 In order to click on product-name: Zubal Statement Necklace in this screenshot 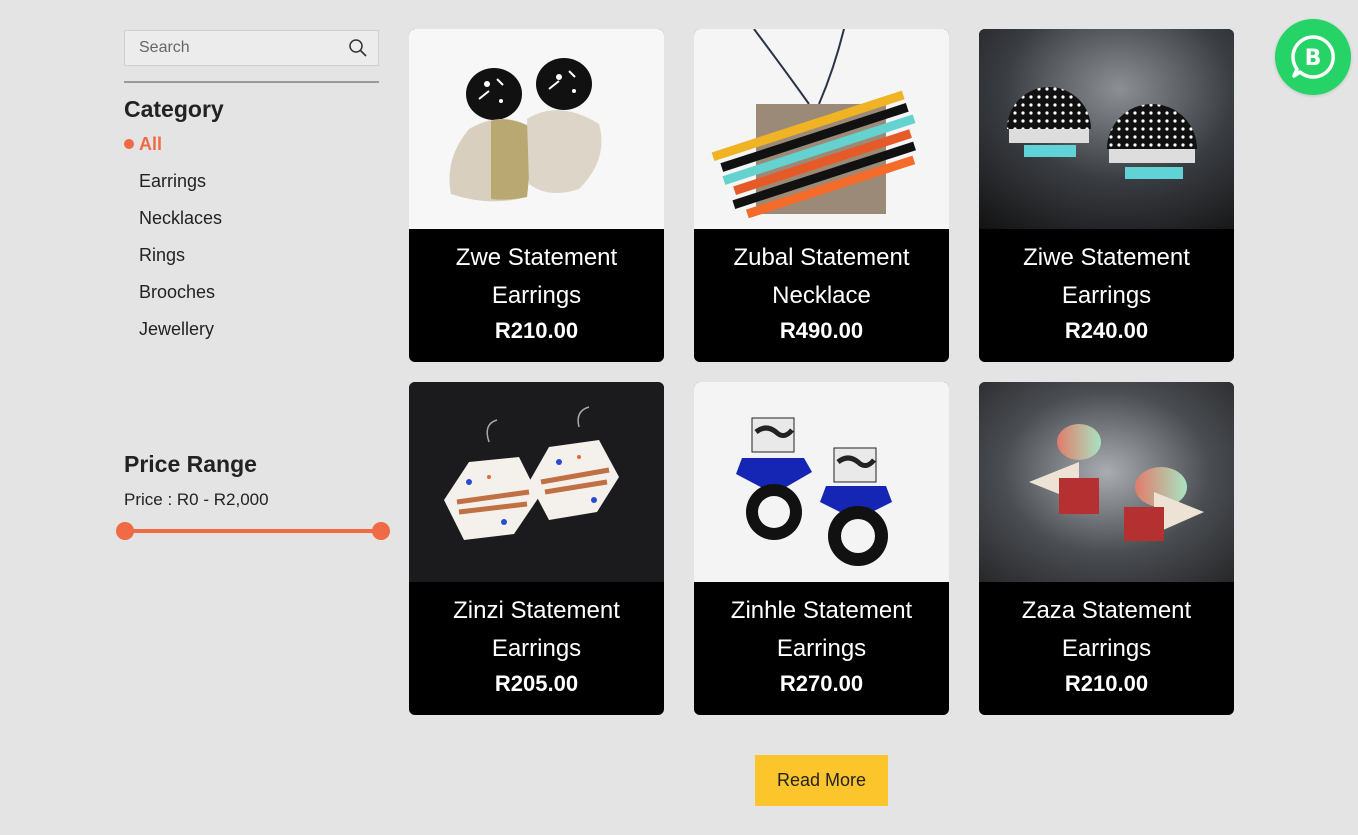, I will do `click(822, 272)`.